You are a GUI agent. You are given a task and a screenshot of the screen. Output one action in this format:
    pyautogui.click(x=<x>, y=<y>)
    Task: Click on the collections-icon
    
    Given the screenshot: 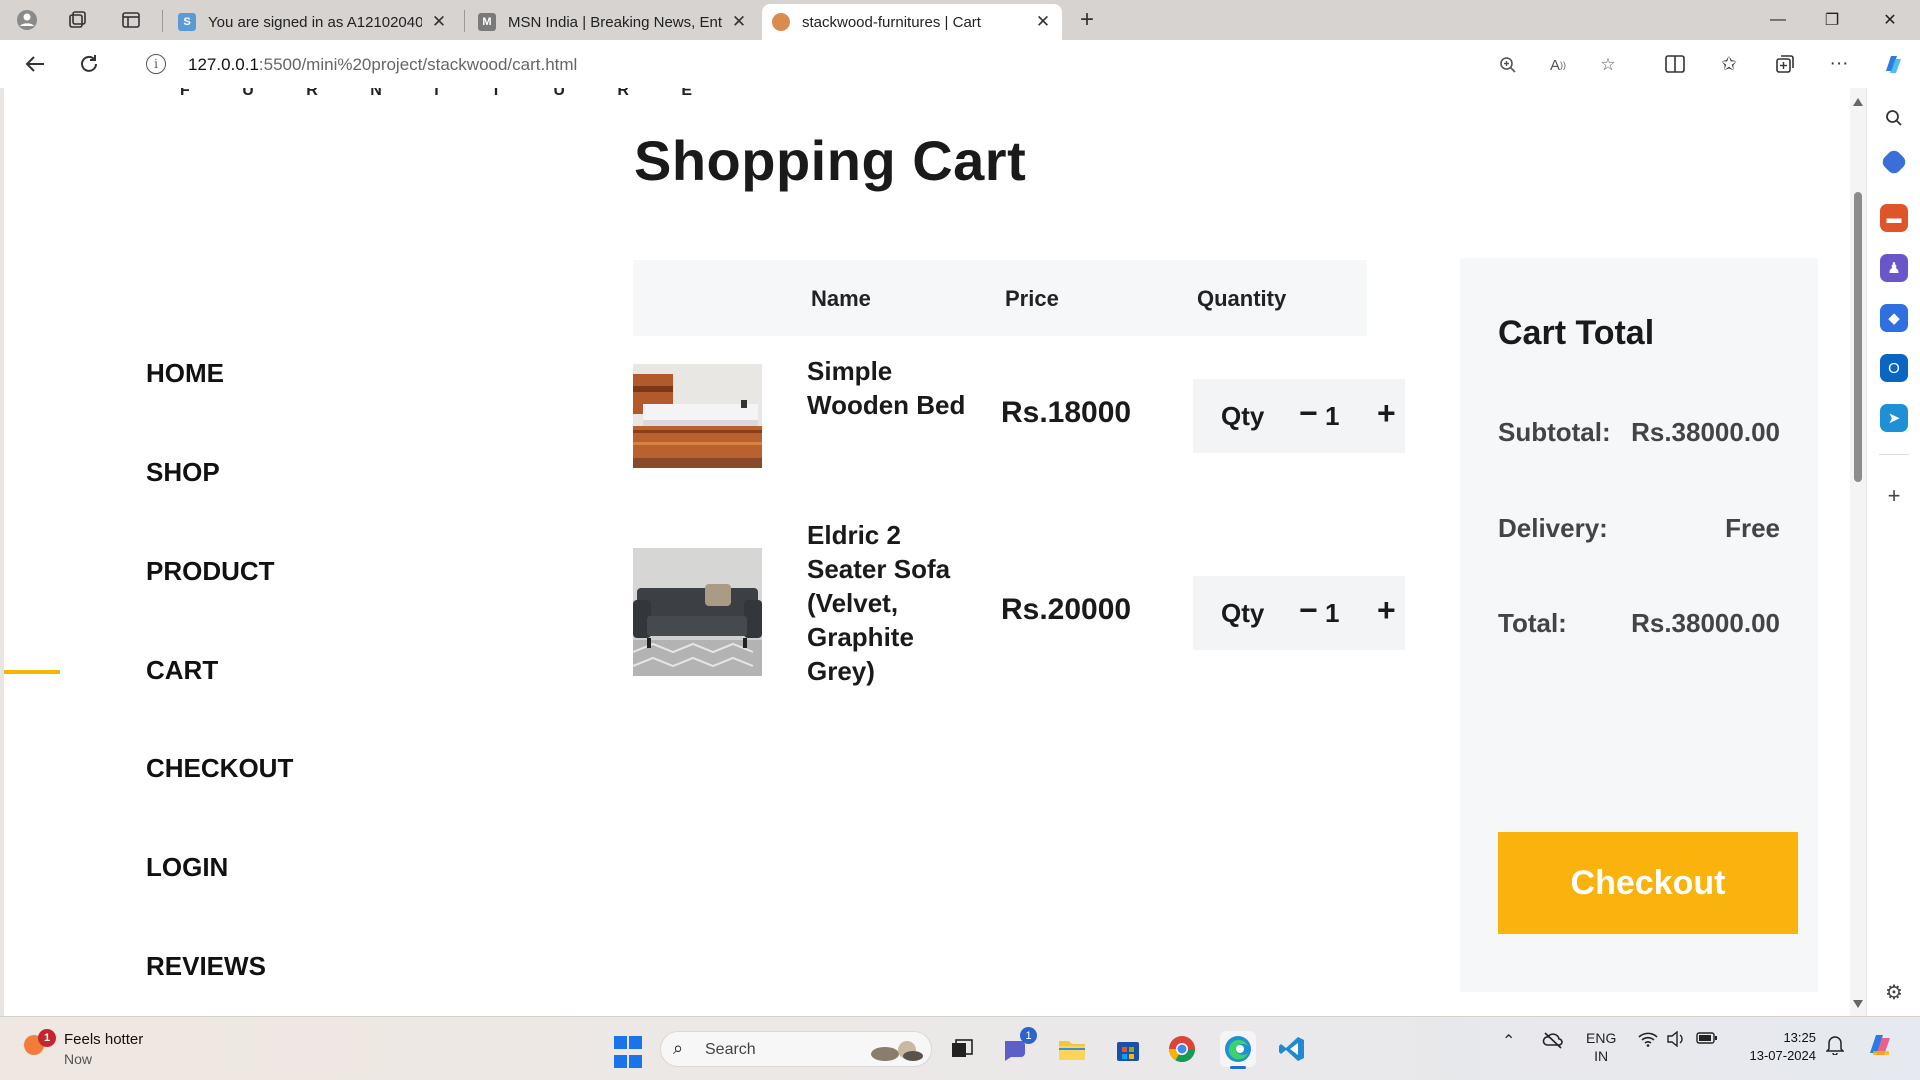 What is the action you would take?
    pyautogui.click(x=1785, y=64)
    